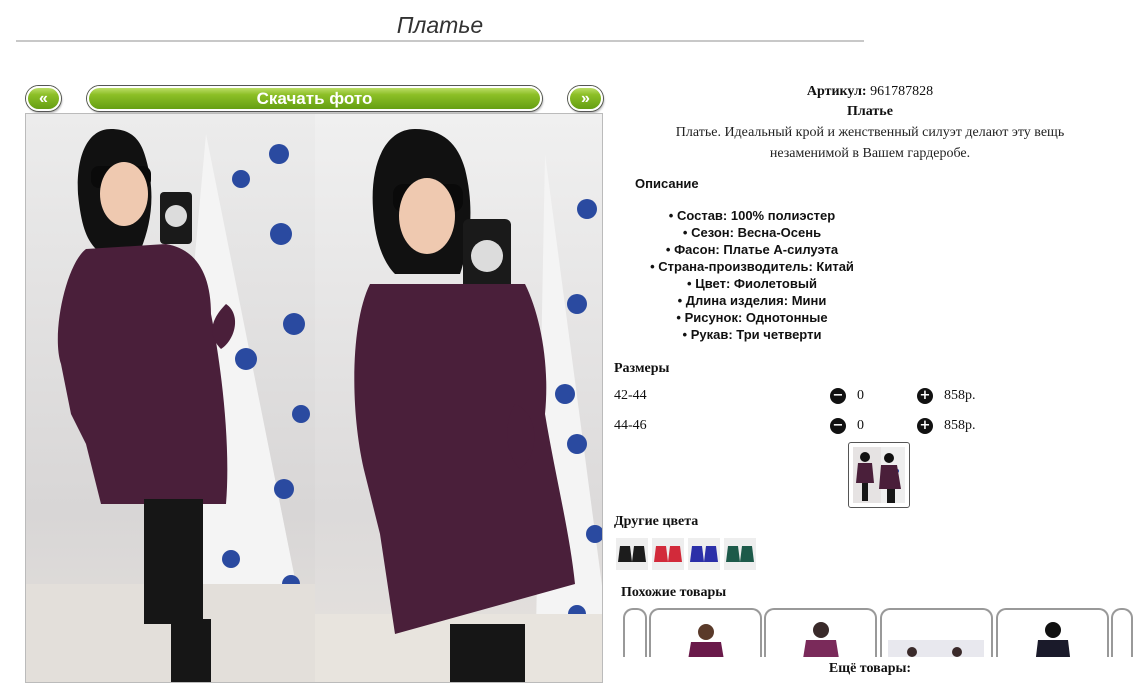 The height and width of the screenshot is (683, 1133). Describe the element at coordinates (630, 425) in the screenshot. I see `size-label: 44-46` at that location.